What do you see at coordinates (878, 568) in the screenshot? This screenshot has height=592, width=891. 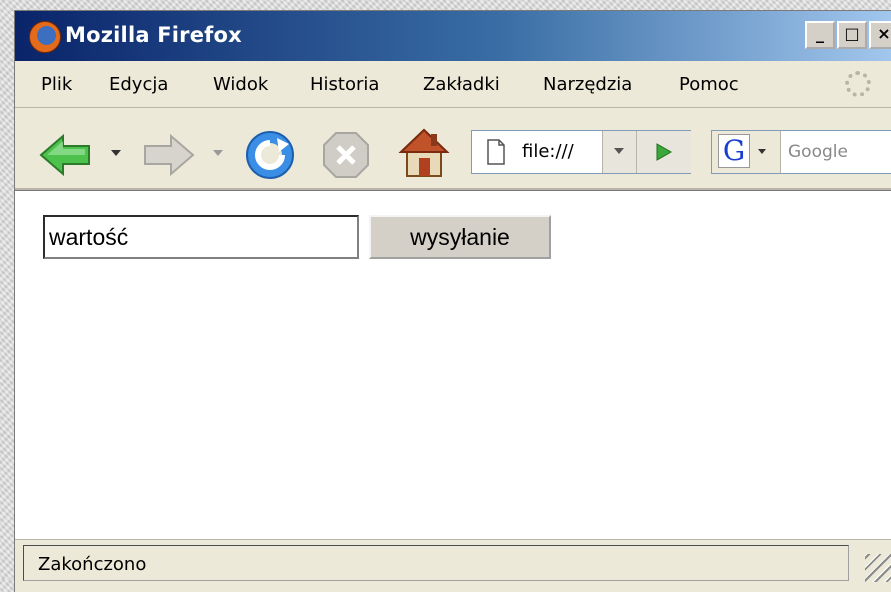 I see `resize-grip-icon` at bounding box center [878, 568].